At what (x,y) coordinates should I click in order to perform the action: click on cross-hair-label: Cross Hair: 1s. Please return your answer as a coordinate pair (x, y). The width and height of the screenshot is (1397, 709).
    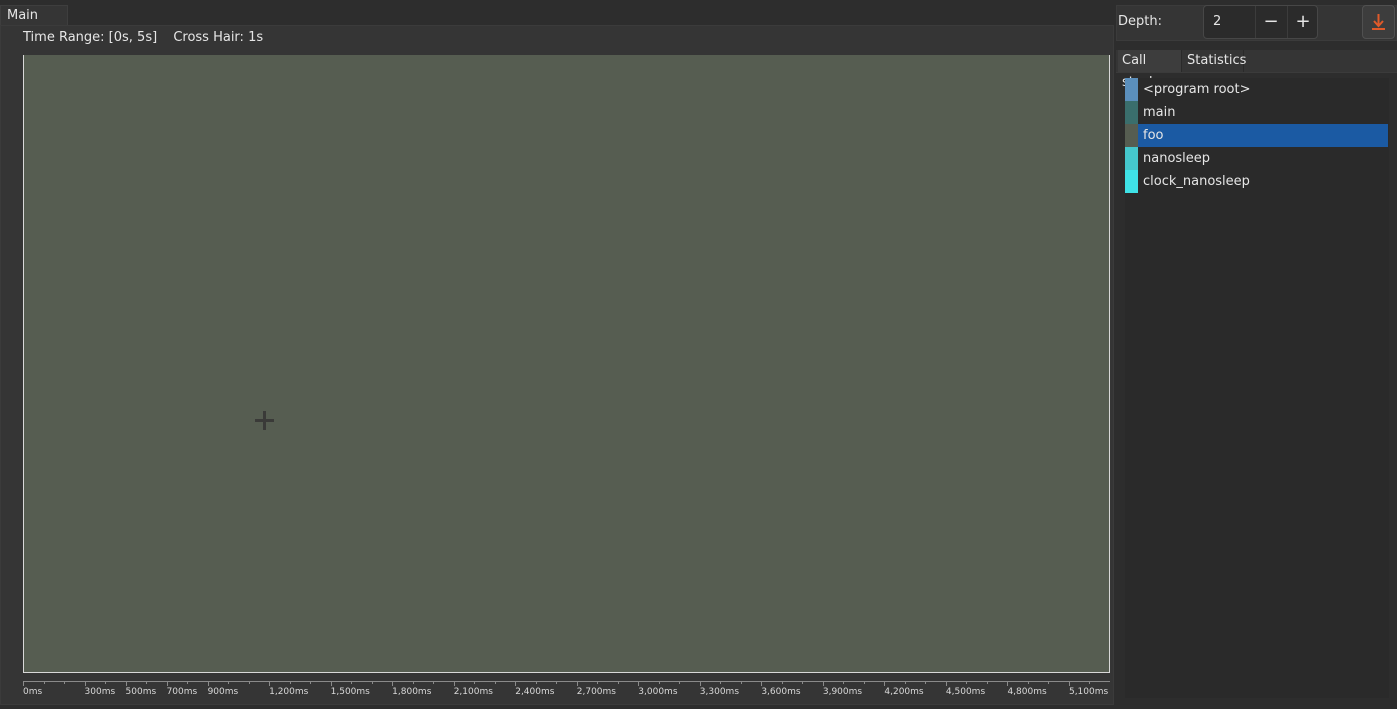
    Looking at the image, I should click on (218, 37).